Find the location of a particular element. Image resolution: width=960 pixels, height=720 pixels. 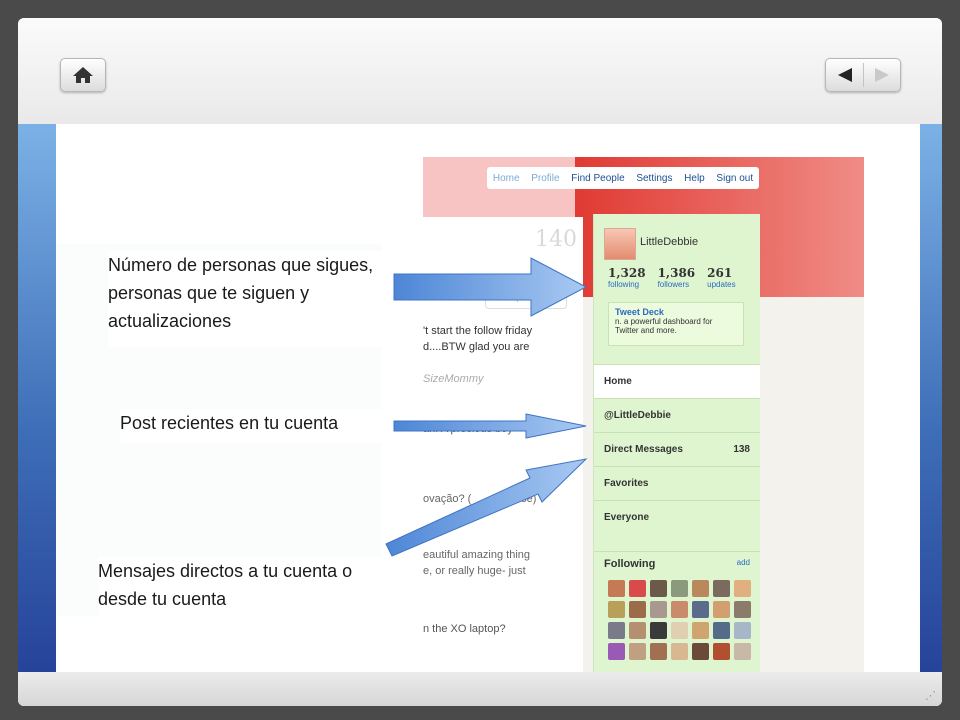

top-toolbar is located at coordinates (480, 71).